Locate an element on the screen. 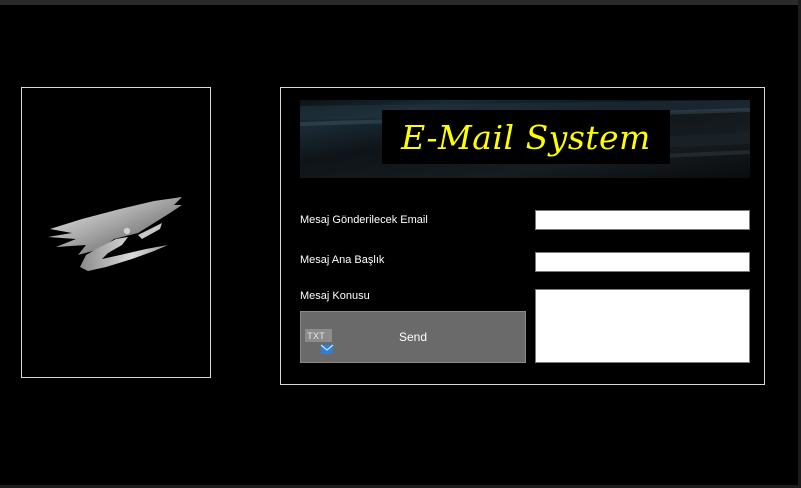 The width and height of the screenshot is (801, 488). subject-label: Mesaj Ana Başlık is located at coordinates (342, 260).